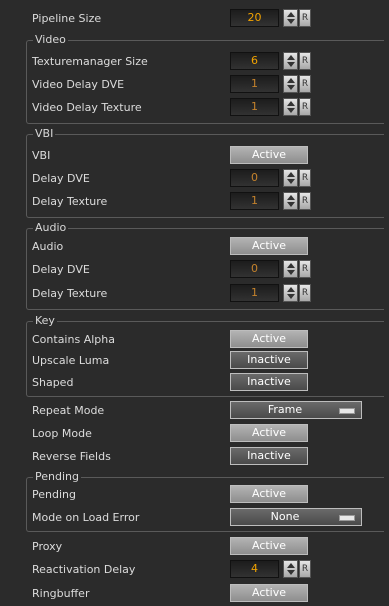 The height and width of the screenshot is (606, 389). Describe the element at coordinates (45, 320) in the screenshot. I see `key-group-title: Key` at that location.